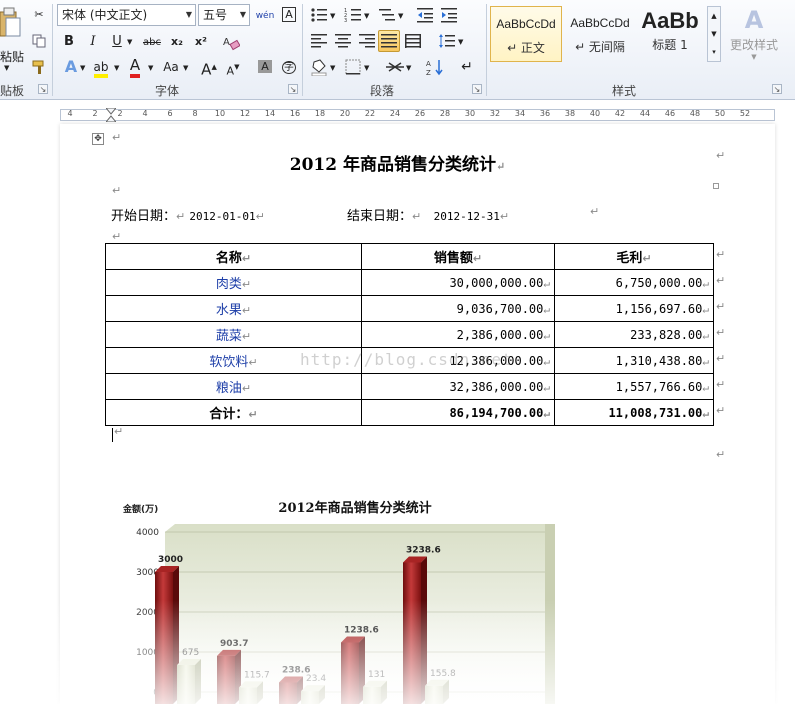 The height and width of the screenshot is (704, 795). Describe the element at coordinates (111, 115) in the screenshot. I see `indent-marker` at that location.